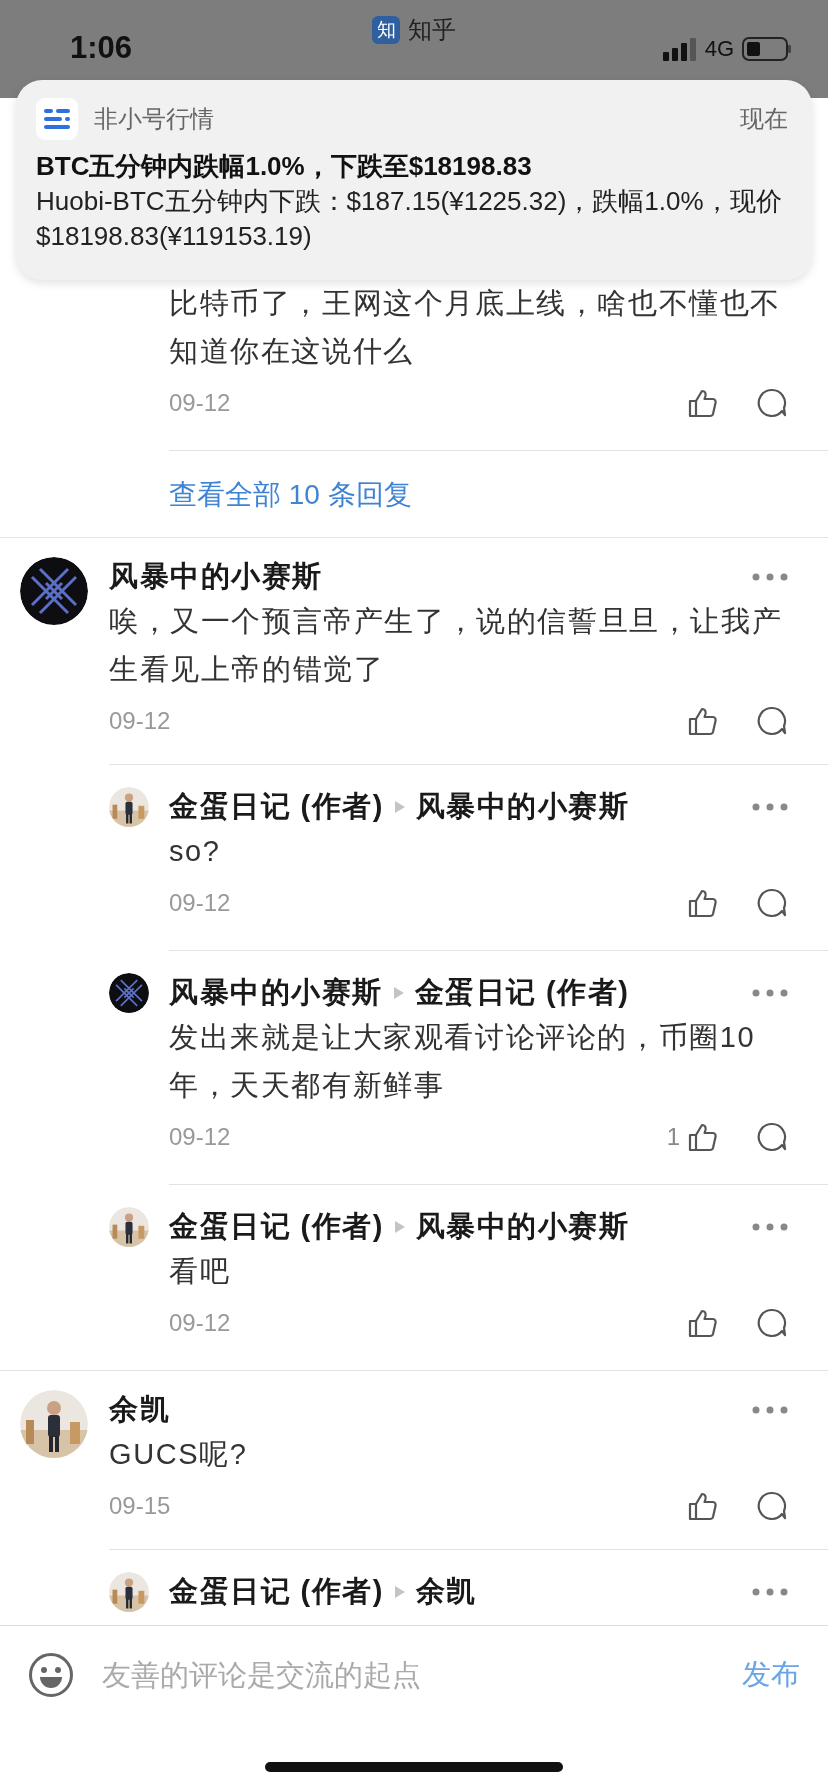 This screenshot has height=1792, width=828. Describe the element at coordinates (57, 119) in the screenshot. I see `app-icon` at that location.